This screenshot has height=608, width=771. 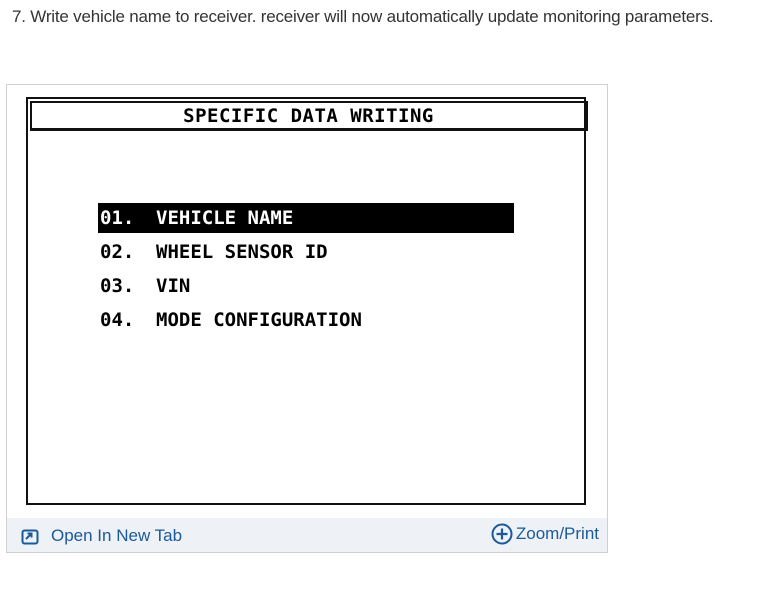 I want to click on zoom-print-link: Zoom/Print, so click(x=545, y=534).